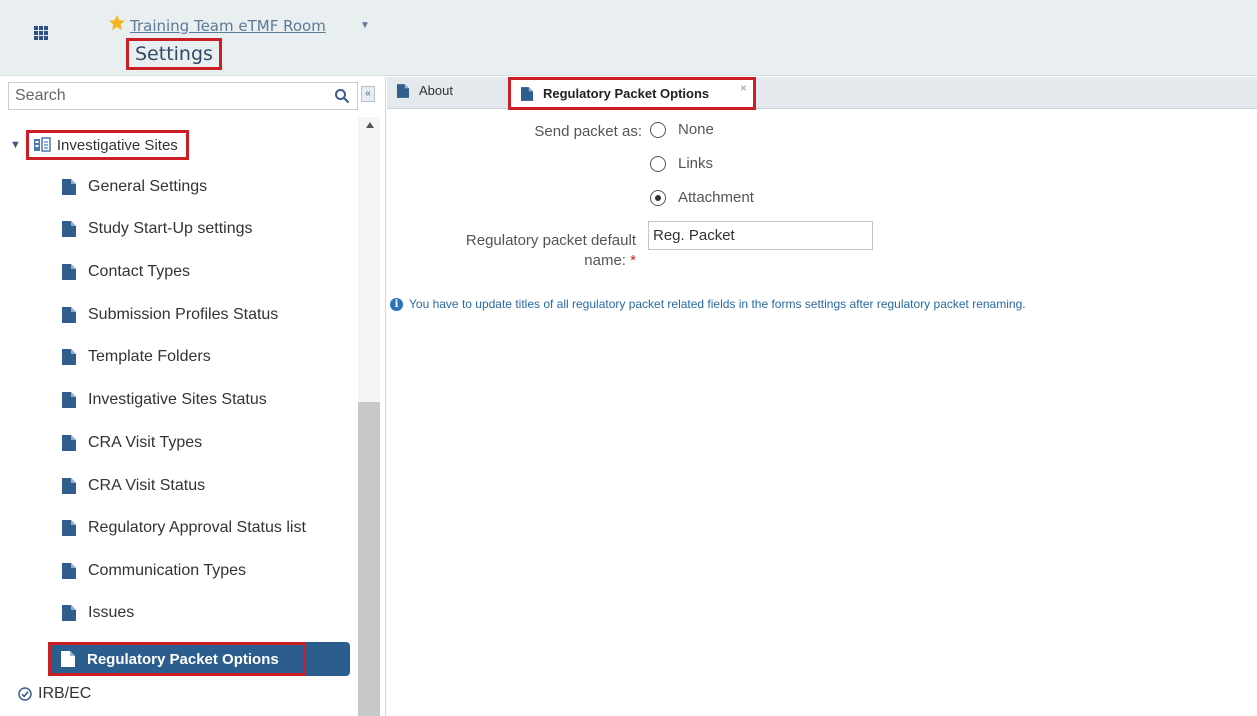 The image size is (1257, 716). What do you see at coordinates (528, 250) in the screenshot?
I see `packet-name-label: Regulatory packet default name: *` at bounding box center [528, 250].